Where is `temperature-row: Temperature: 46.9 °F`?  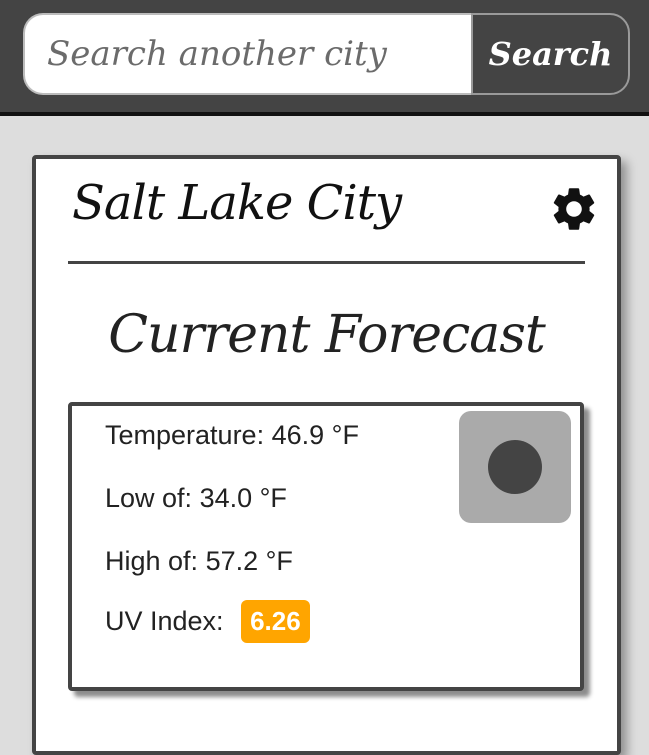
temperature-row: Temperature: 46.9 °F is located at coordinates (232, 435).